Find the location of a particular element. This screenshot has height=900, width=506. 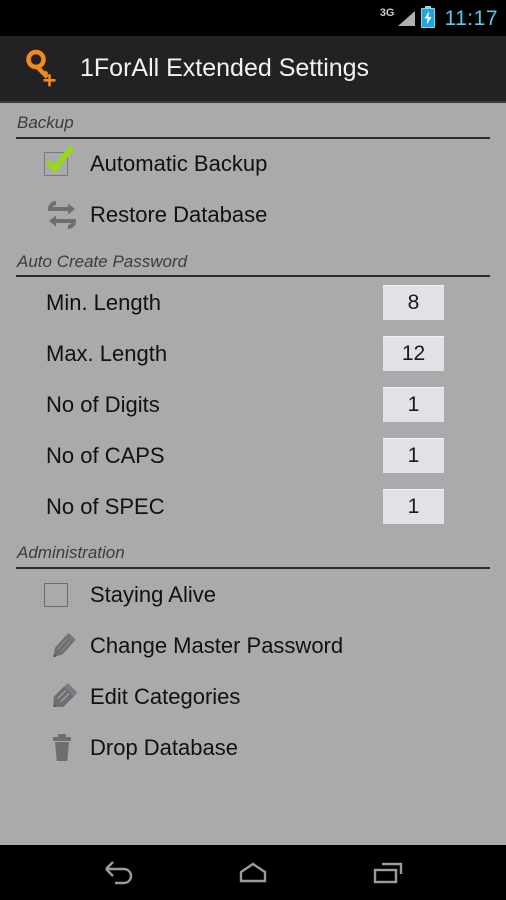

min-length-input: 8 is located at coordinates (413, 303).